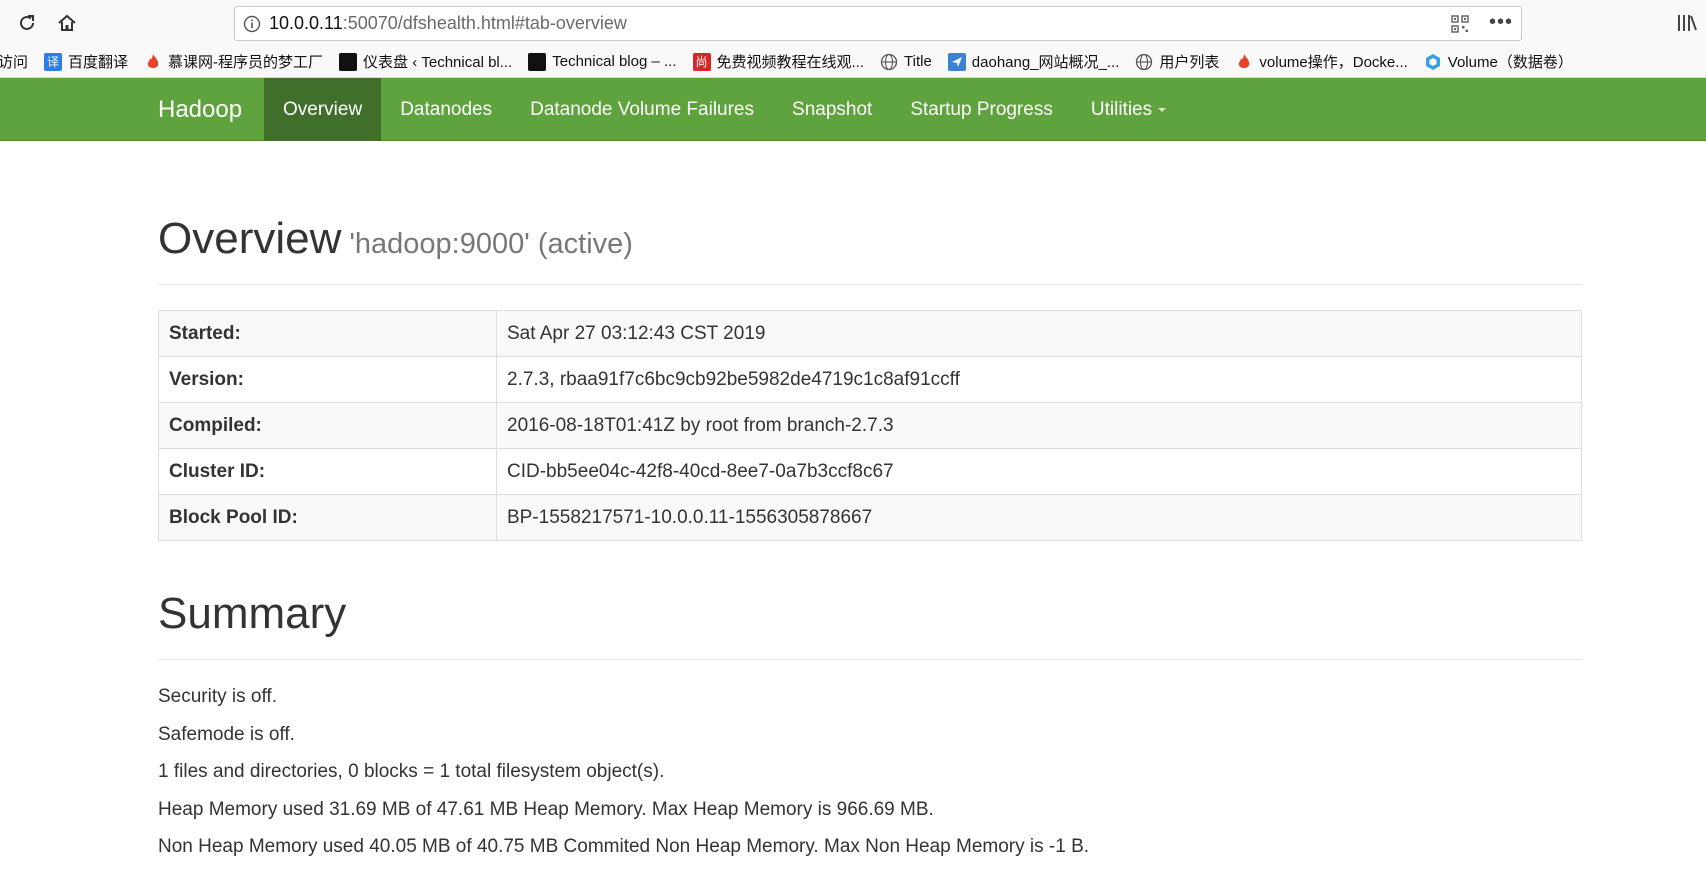 Image resolution: width=1706 pixels, height=875 pixels. Describe the element at coordinates (53, 61) in the screenshot. I see `translate-icon: 译` at that location.